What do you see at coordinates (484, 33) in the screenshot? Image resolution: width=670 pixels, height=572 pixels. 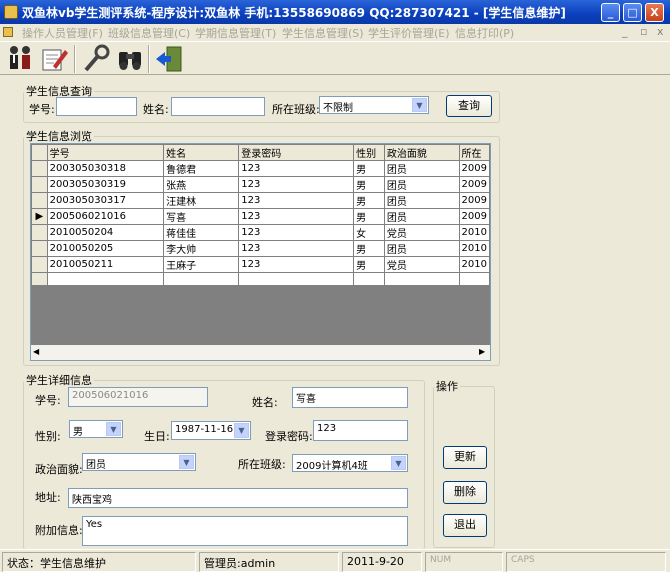 I see `menu-print: 信息打印(P)` at bounding box center [484, 33].